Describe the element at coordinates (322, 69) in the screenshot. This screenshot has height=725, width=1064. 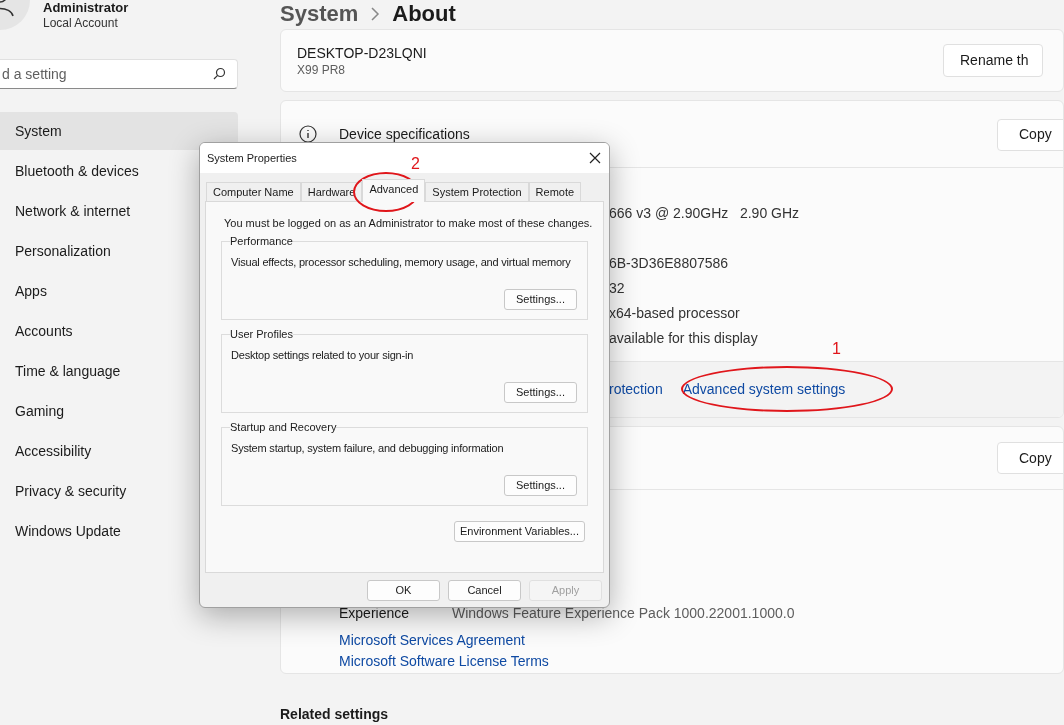
I see `device-model: X99 PR8` at that location.